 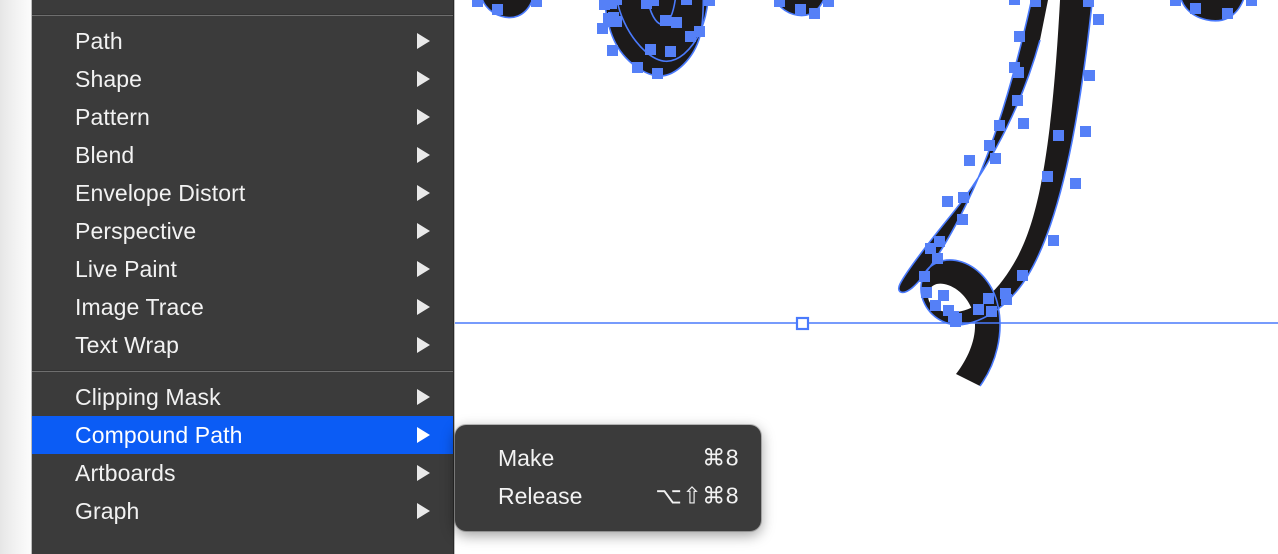 I want to click on submenu-item-label: Make, so click(x=526, y=457).